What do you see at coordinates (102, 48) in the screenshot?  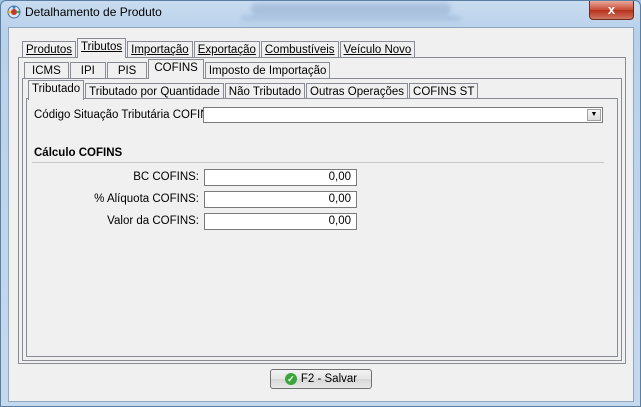 I see `tab-tributos: Tributos` at bounding box center [102, 48].